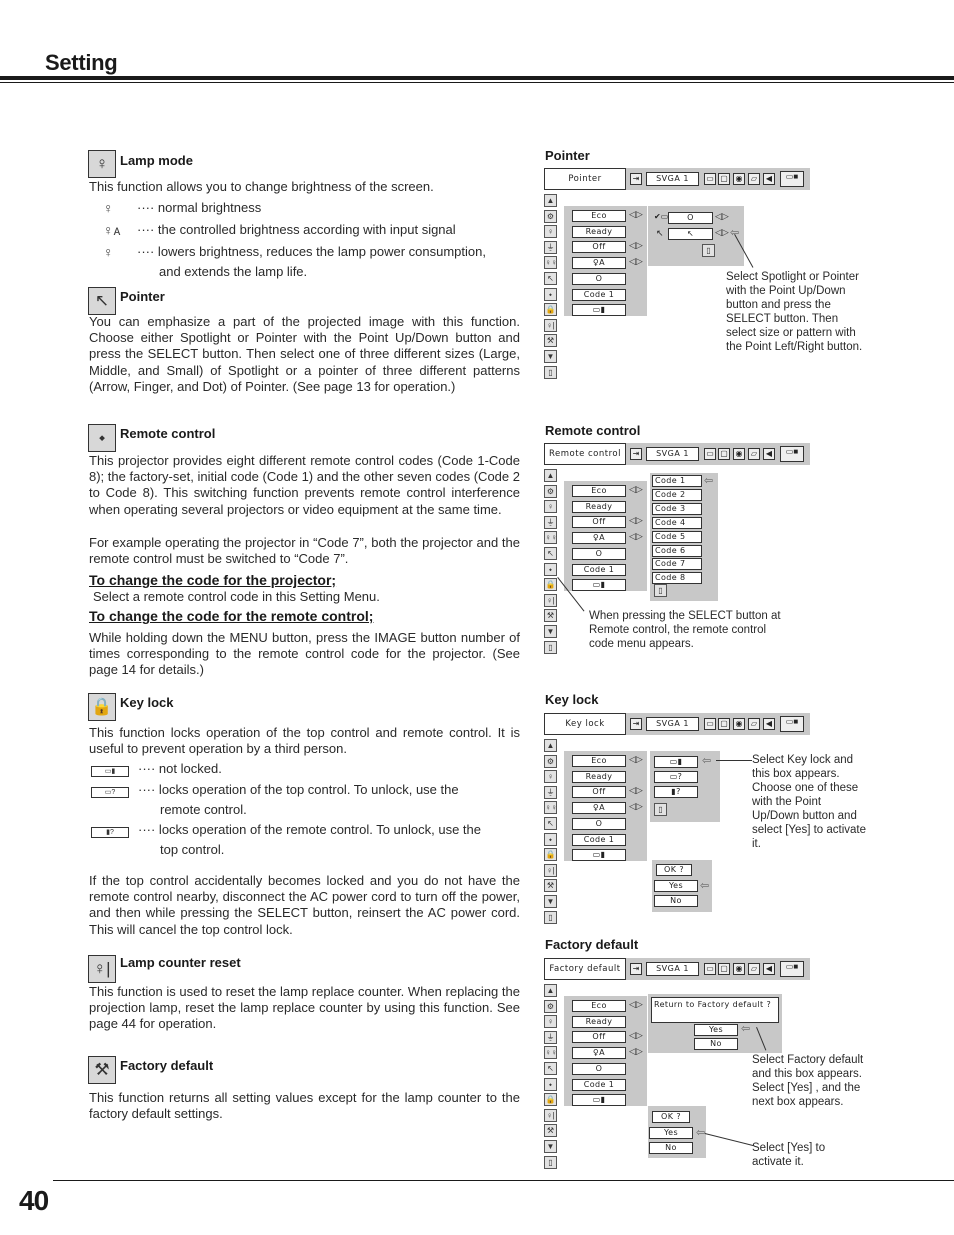  I want to click on code-option: Code 7, so click(677, 564).